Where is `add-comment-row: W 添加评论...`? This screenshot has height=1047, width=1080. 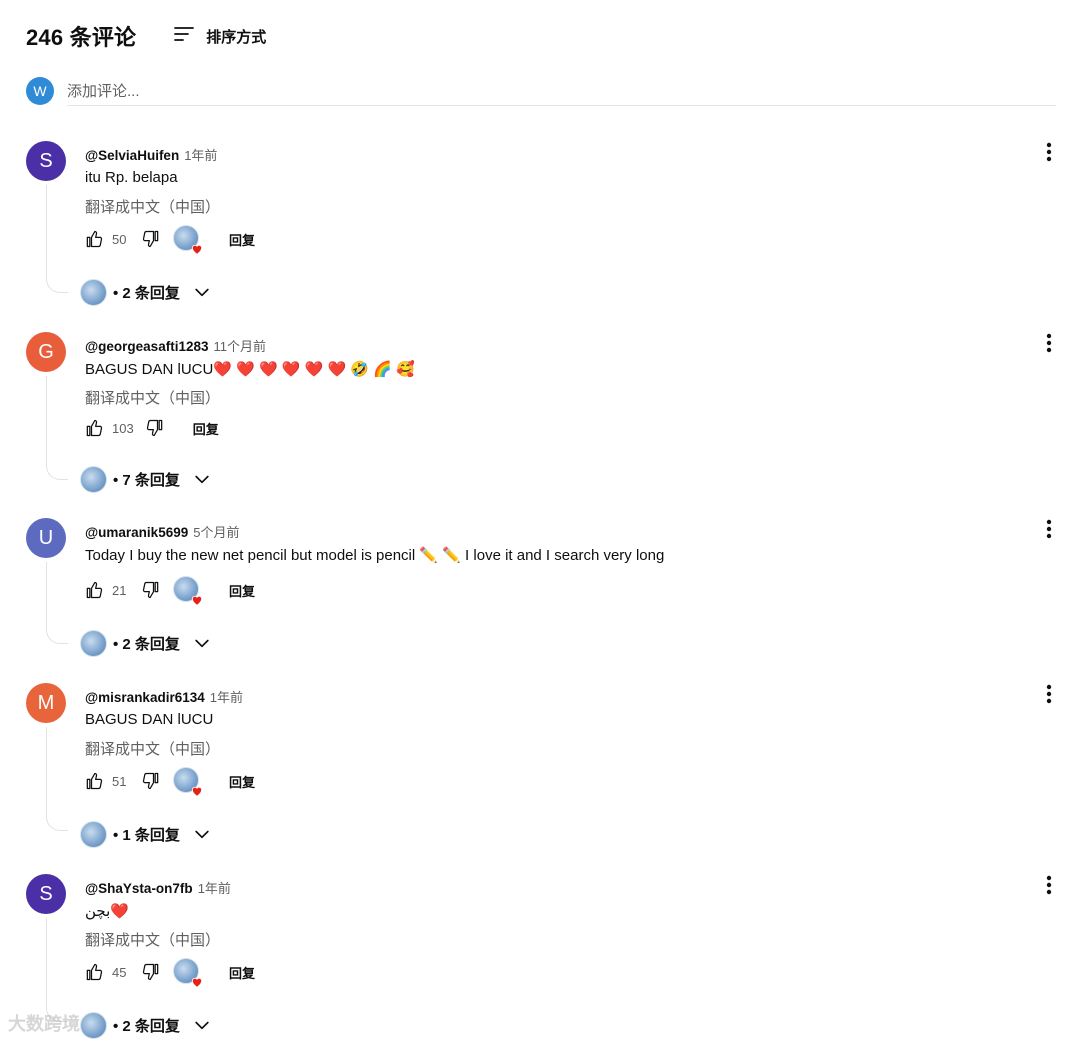
add-comment-row: W 添加评论... is located at coordinates (541, 91).